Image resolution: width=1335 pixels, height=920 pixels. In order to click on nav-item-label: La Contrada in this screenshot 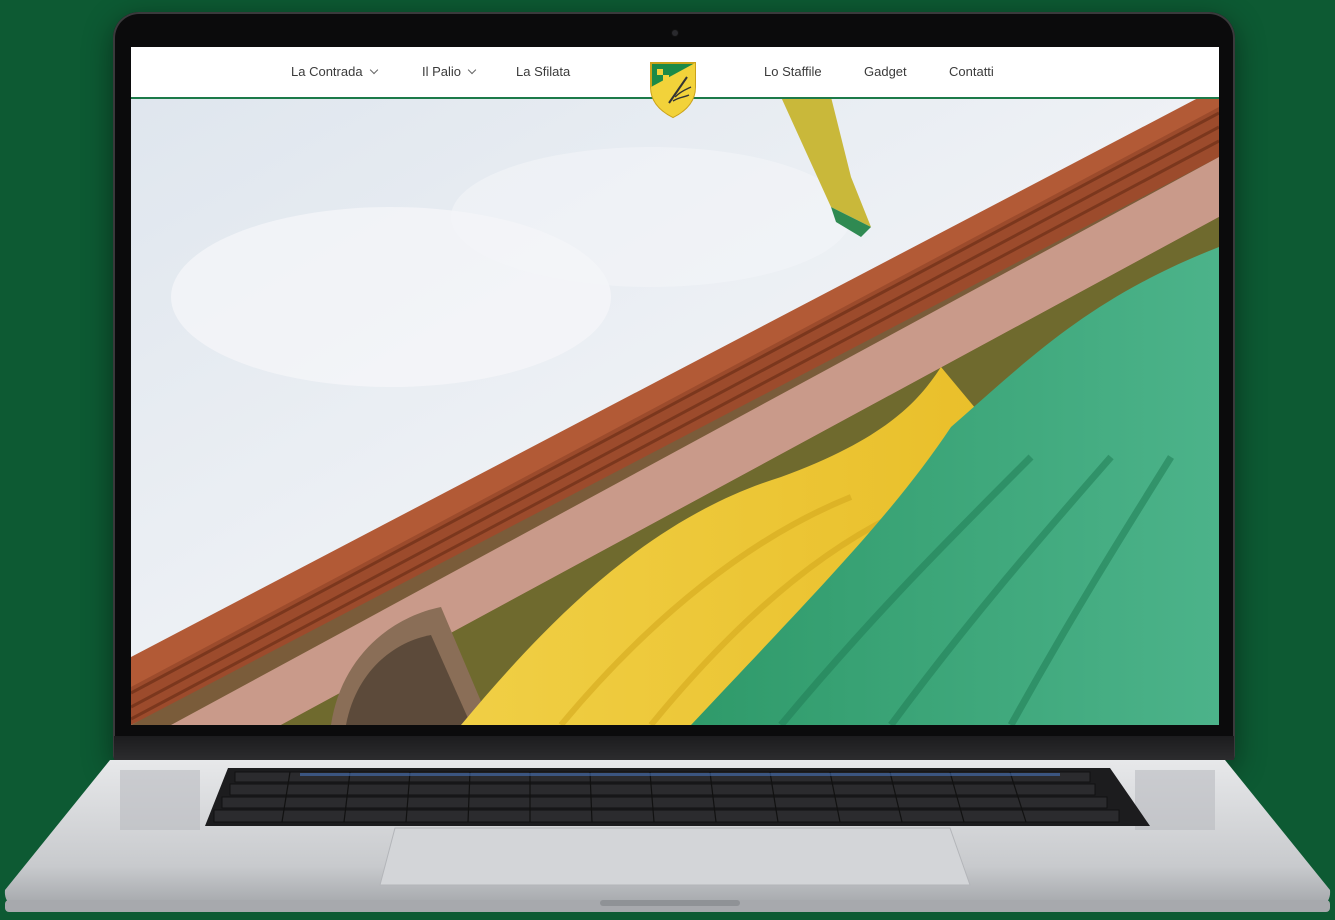, I will do `click(327, 71)`.